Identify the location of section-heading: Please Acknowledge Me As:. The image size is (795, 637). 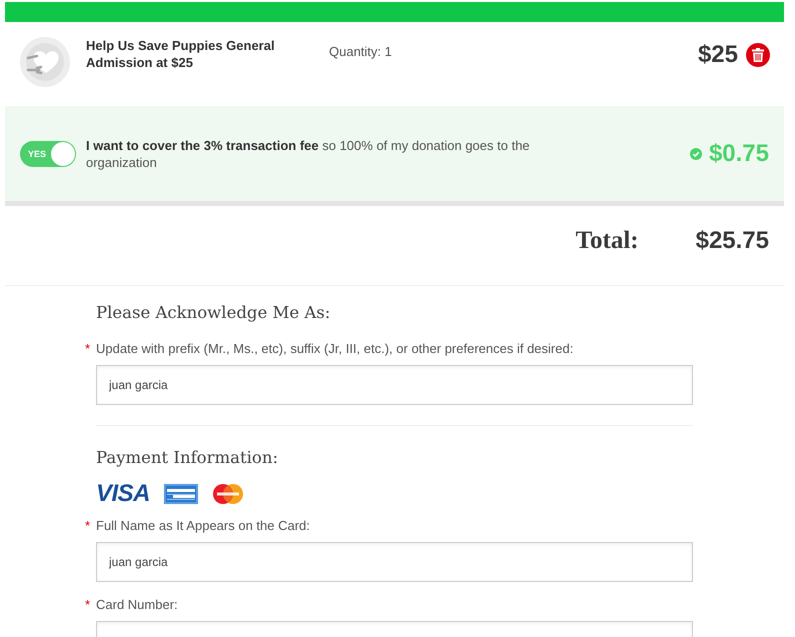
(214, 313).